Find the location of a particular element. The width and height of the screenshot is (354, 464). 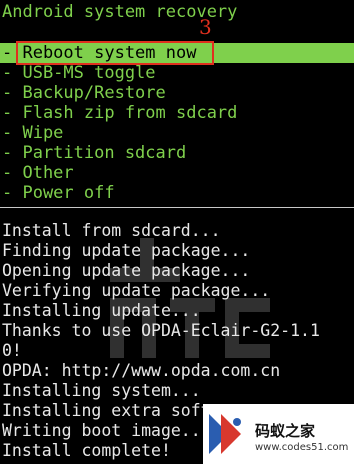

menu-item-wipe: - Wipe is located at coordinates (177, 133).